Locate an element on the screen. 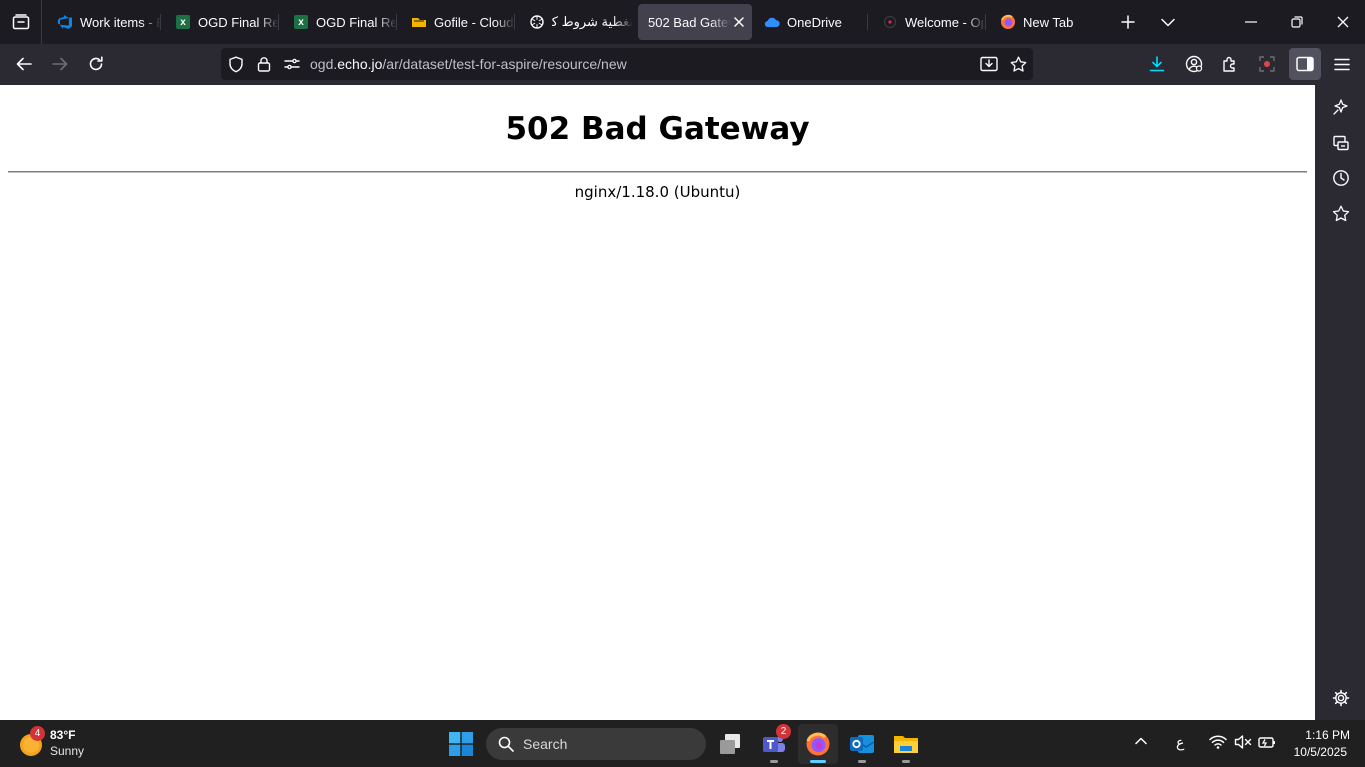  sidebar-toggle-button is located at coordinates (1305, 64).